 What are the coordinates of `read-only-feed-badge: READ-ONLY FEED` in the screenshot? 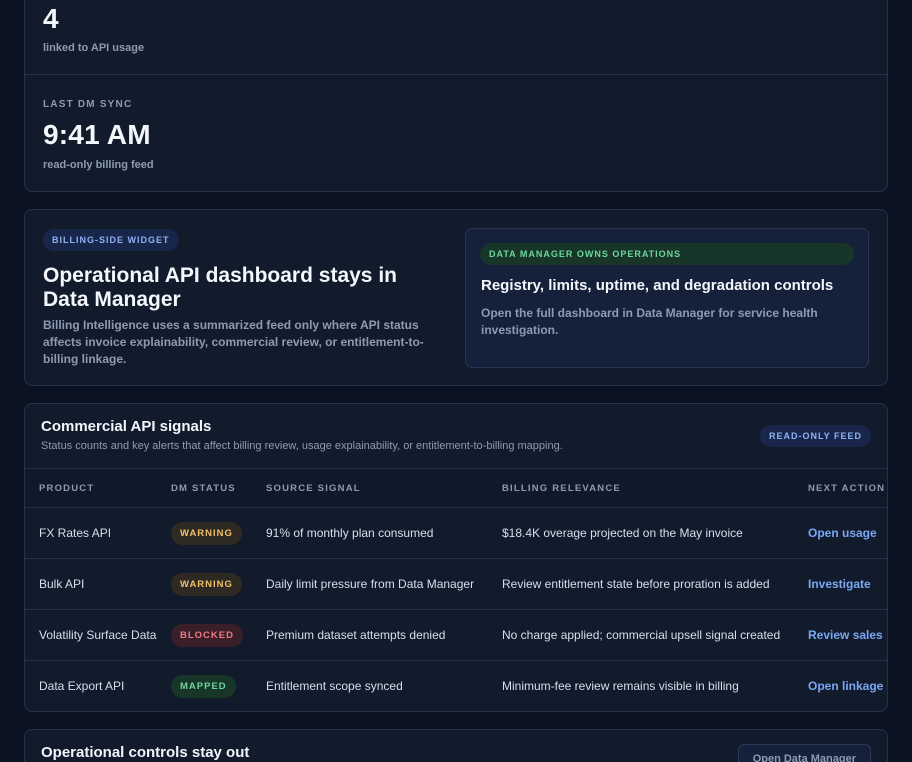 It's located at (815, 436).